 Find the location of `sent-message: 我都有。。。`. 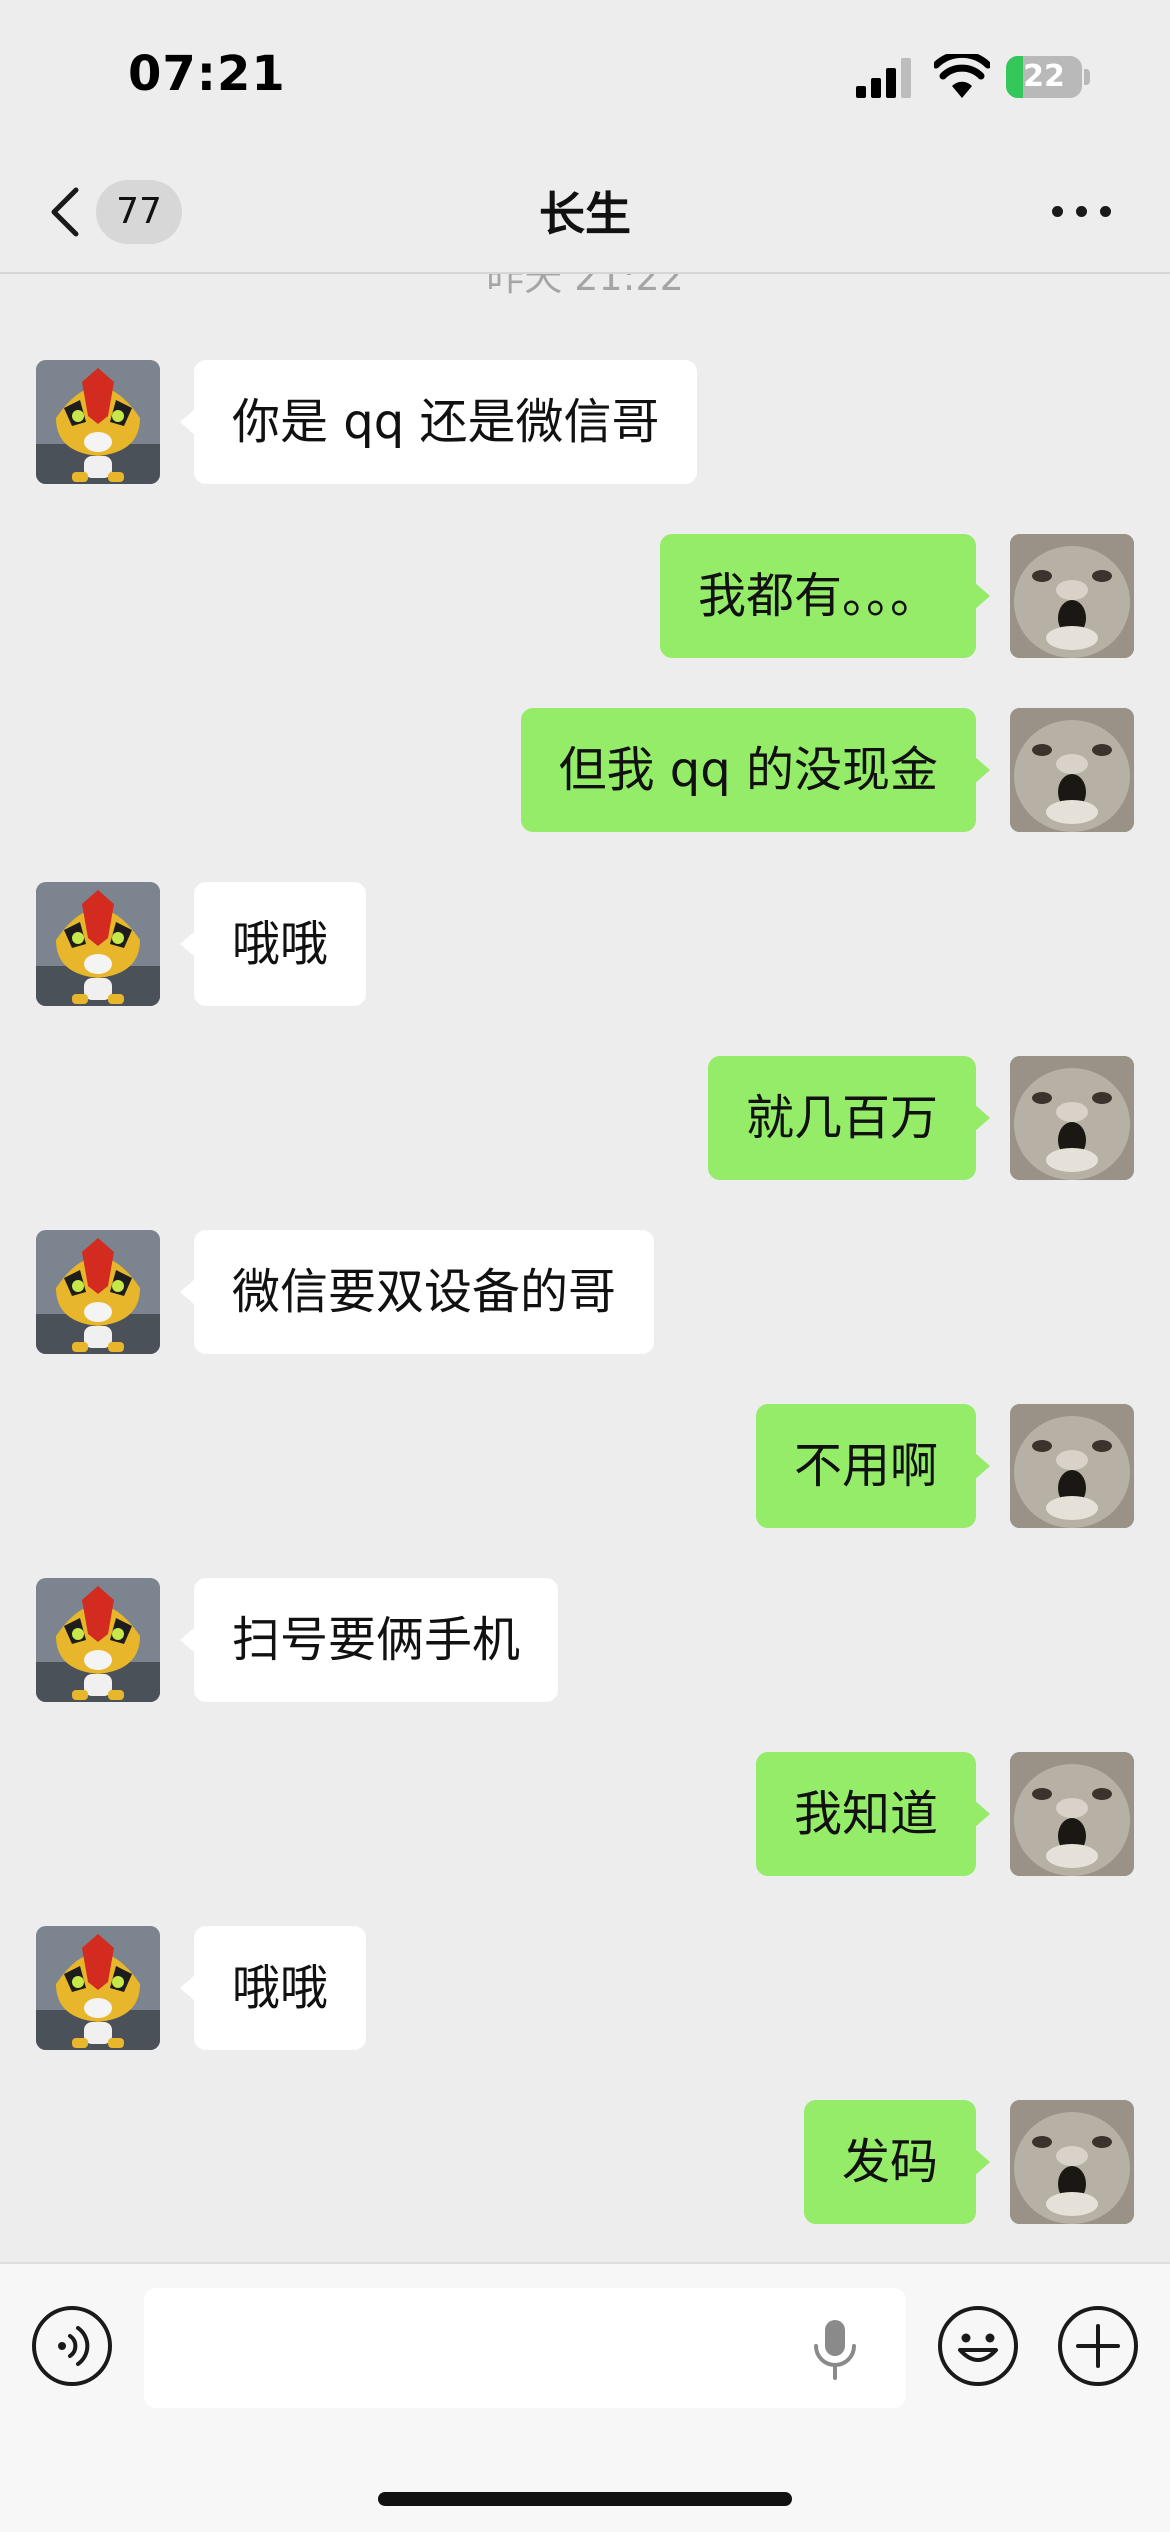

sent-message: 我都有。。。 is located at coordinates (585, 596).